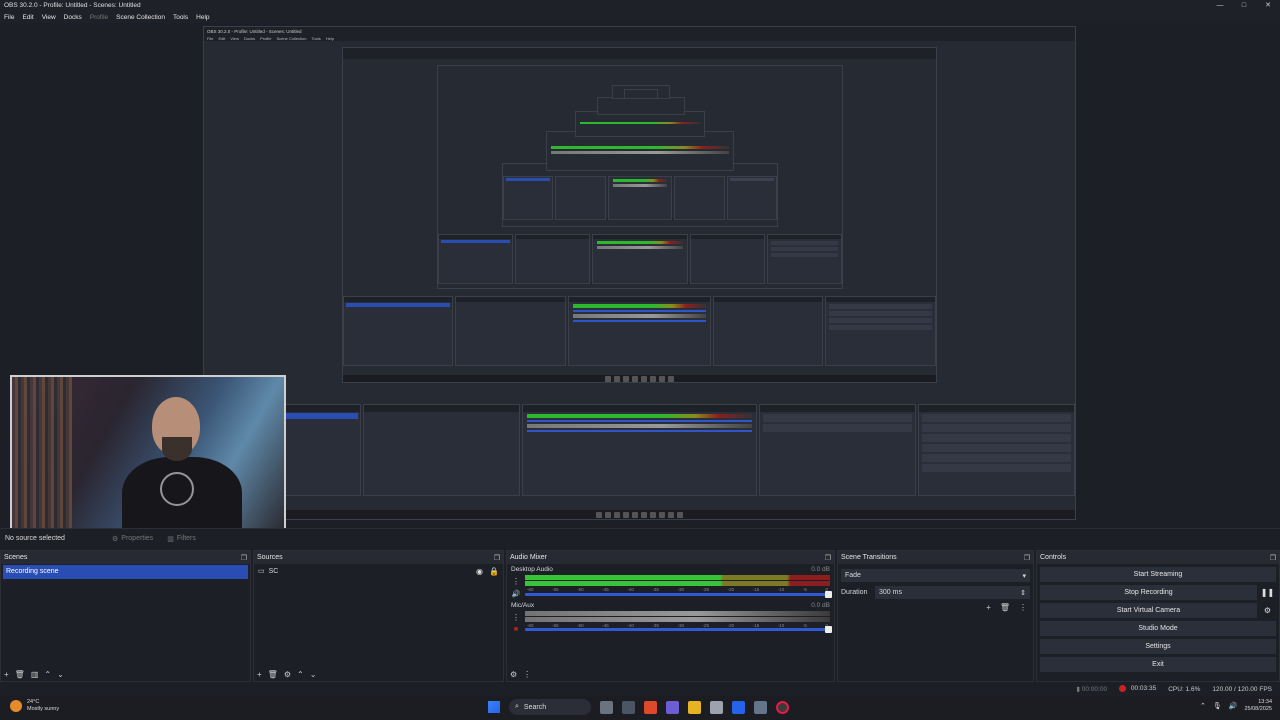 The image size is (1280, 720). I want to click on properties-button: ⚙ Properties, so click(132, 539).